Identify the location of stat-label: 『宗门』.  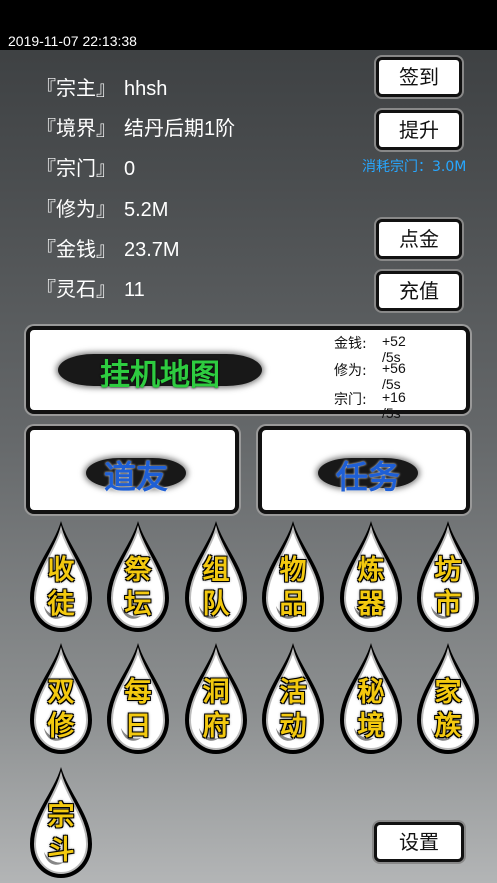
(76, 168).